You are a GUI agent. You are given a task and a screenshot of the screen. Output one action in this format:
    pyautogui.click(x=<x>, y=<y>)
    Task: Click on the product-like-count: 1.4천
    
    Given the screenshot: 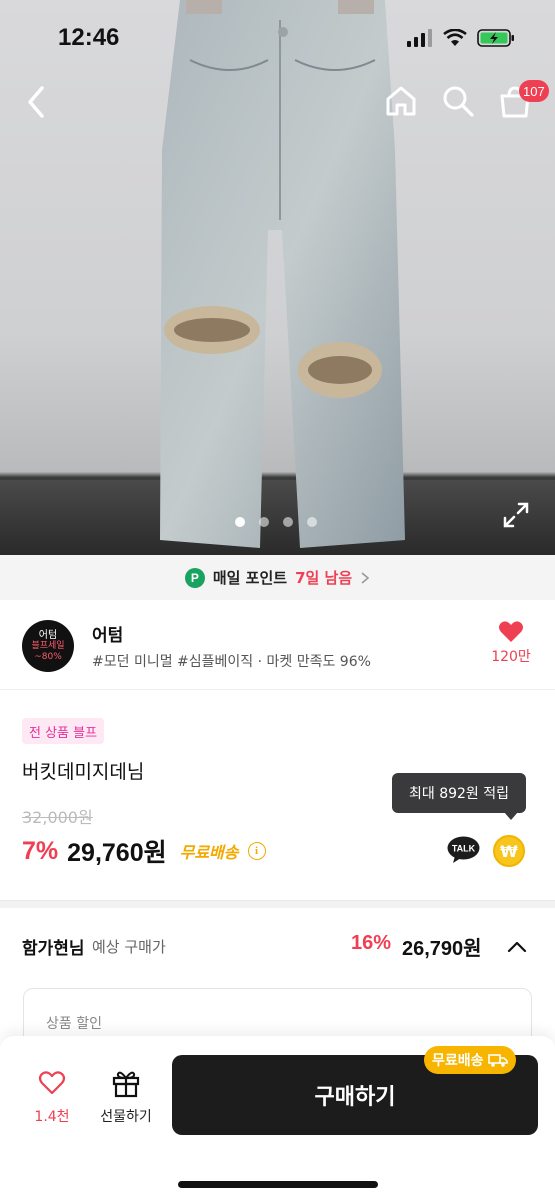 What is the action you would take?
    pyautogui.click(x=52, y=1117)
    